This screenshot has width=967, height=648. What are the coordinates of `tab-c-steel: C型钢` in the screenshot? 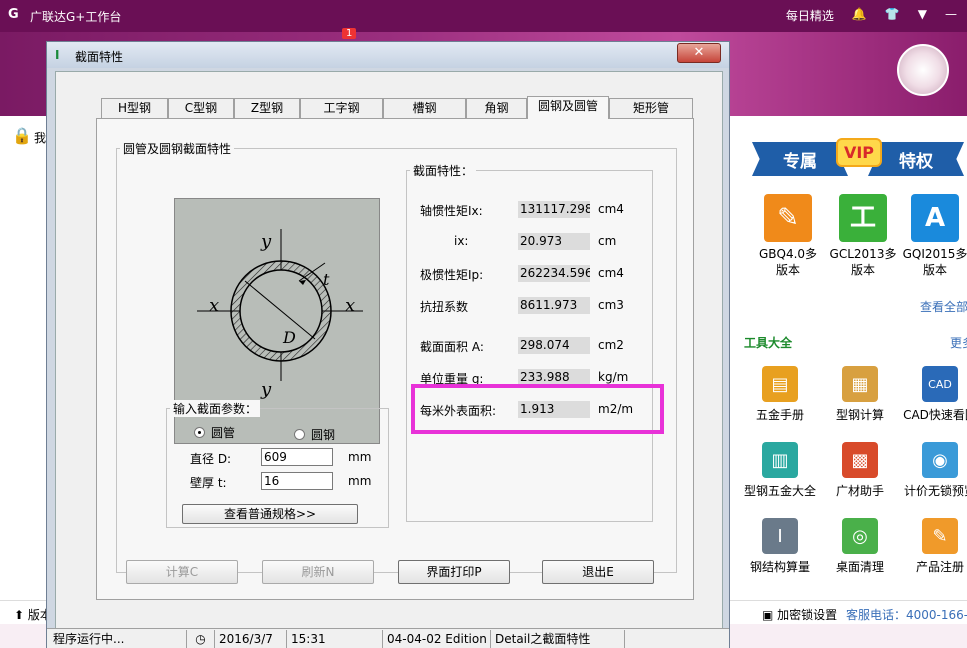 It's located at (201, 108).